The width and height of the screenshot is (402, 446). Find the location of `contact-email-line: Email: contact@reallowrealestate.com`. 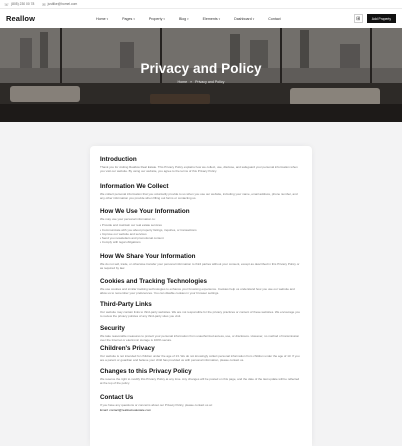

contact-email-line: Email: contact@reallowrealestate.com is located at coordinates (201, 410).